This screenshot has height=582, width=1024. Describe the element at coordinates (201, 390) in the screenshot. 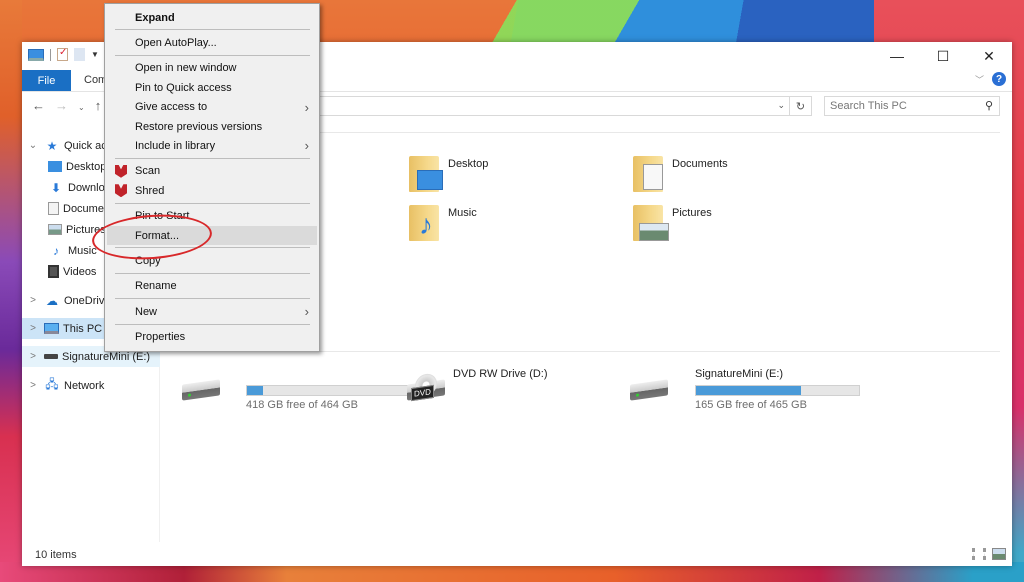

I see `hard-drive-icon` at that location.